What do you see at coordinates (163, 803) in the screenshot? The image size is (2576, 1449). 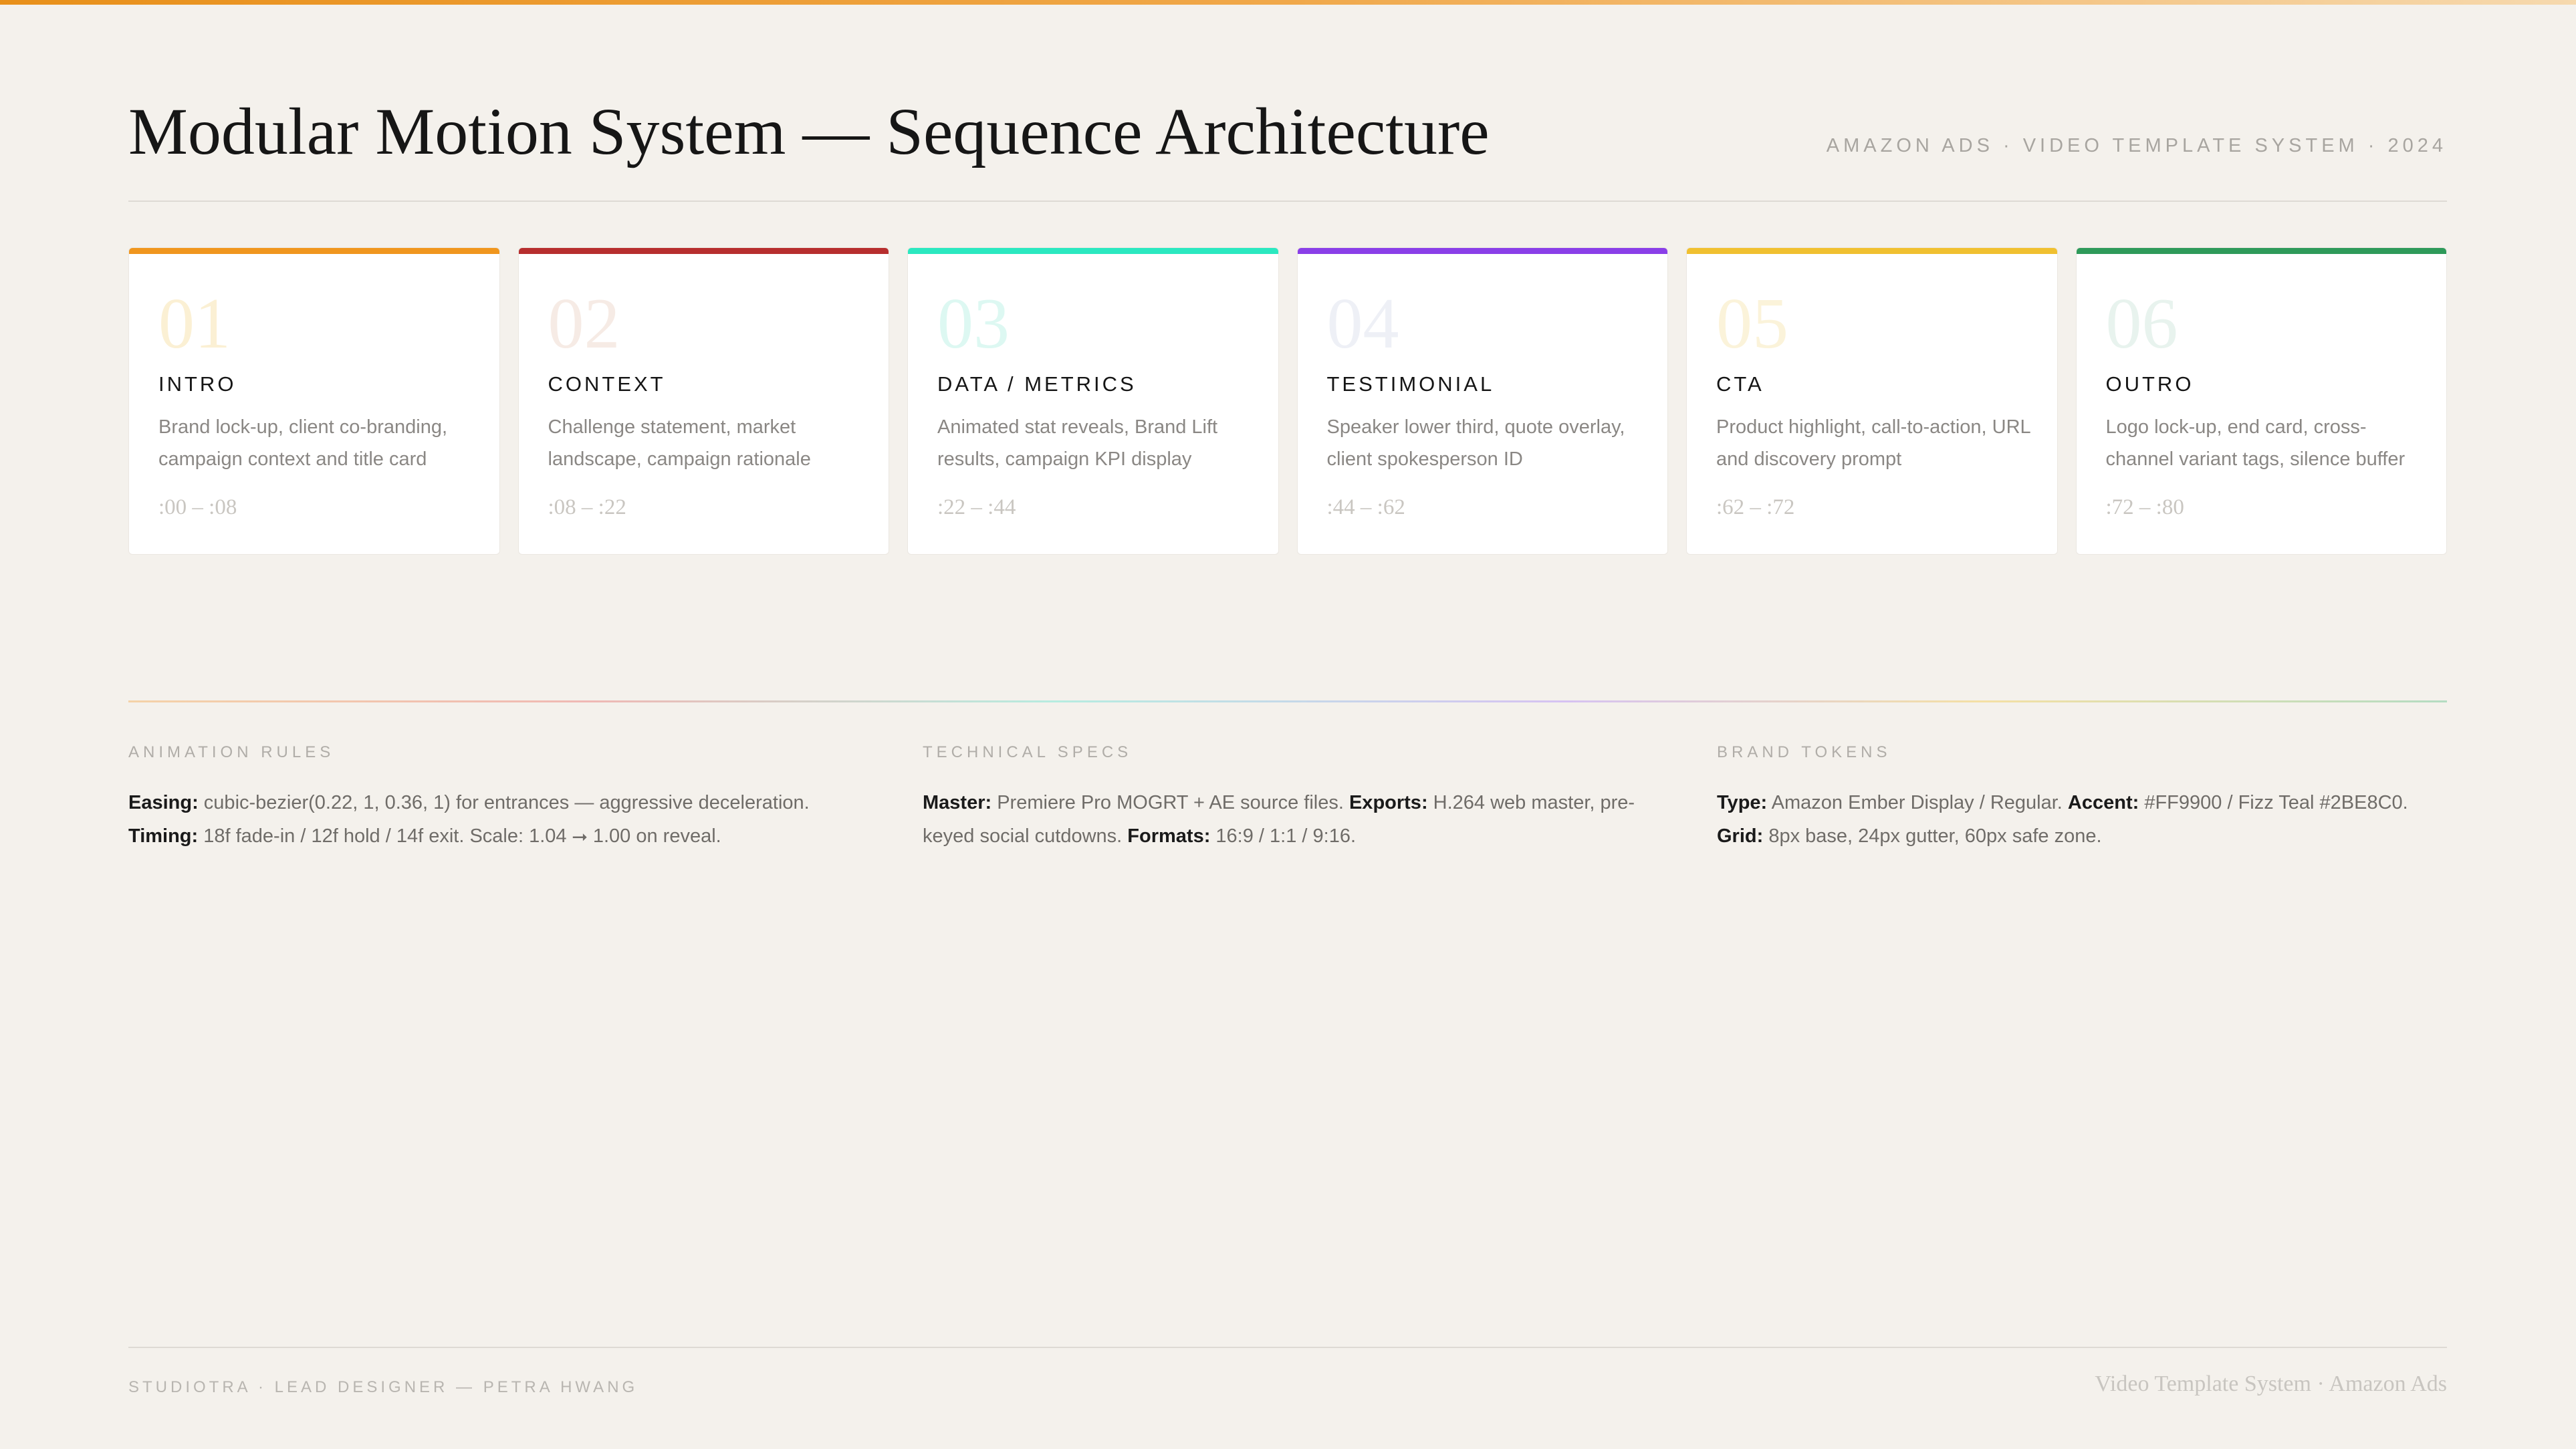 I see `spec-key: Easing:` at bounding box center [163, 803].